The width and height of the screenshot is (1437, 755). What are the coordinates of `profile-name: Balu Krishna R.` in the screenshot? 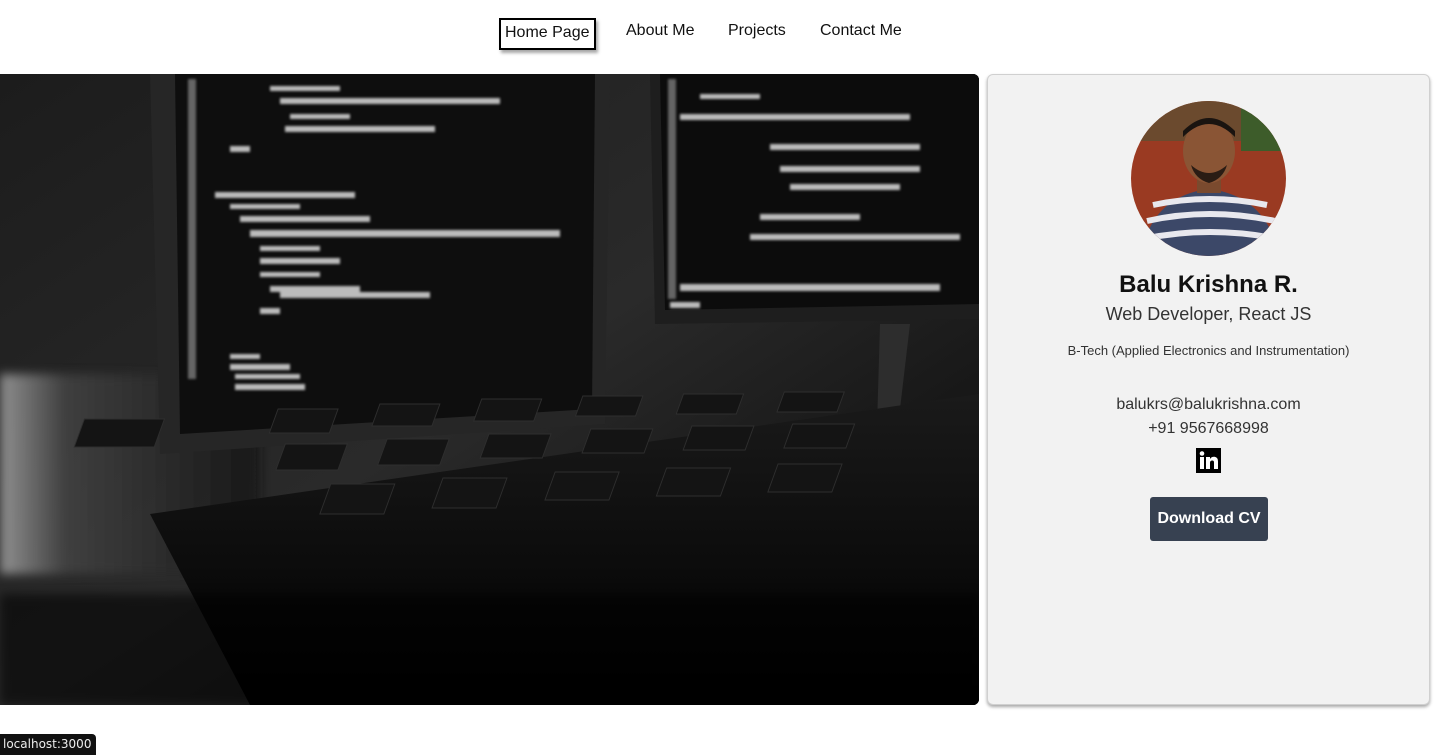 It's located at (1208, 284).